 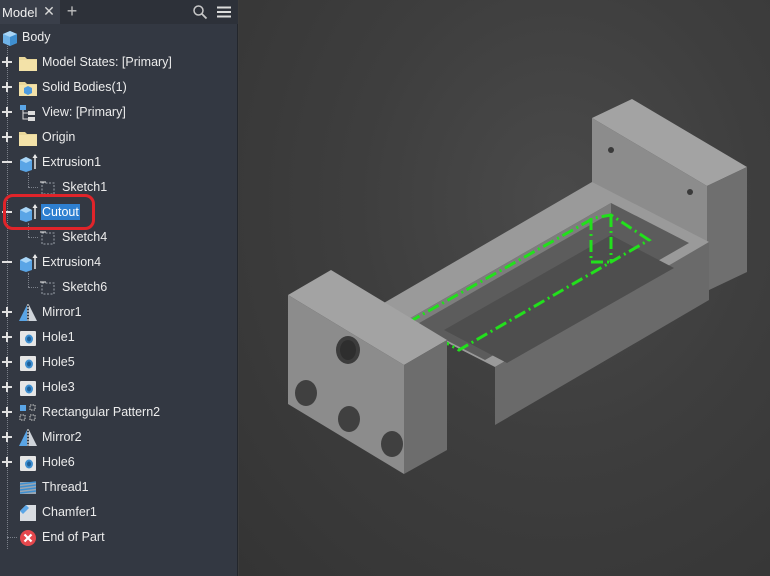 I want to click on tab-model-label: Model, so click(x=20, y=12).